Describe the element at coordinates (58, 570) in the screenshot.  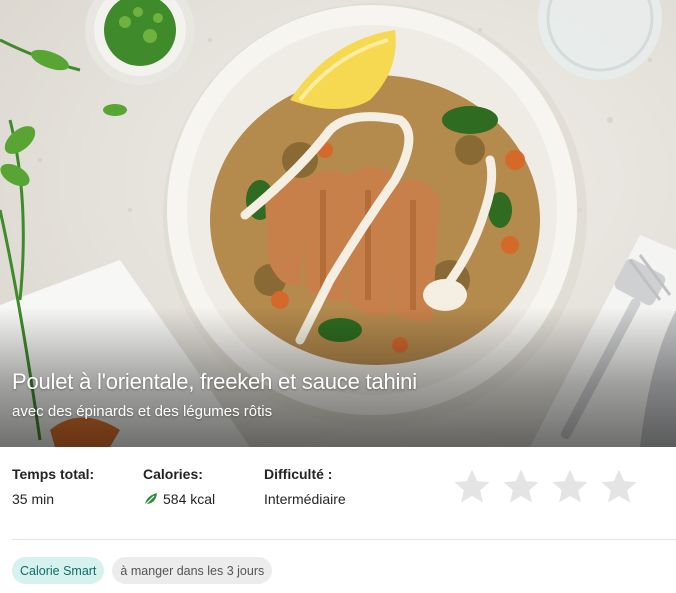
I see `tag-calorie-smart: Calorie Smart` at that location.